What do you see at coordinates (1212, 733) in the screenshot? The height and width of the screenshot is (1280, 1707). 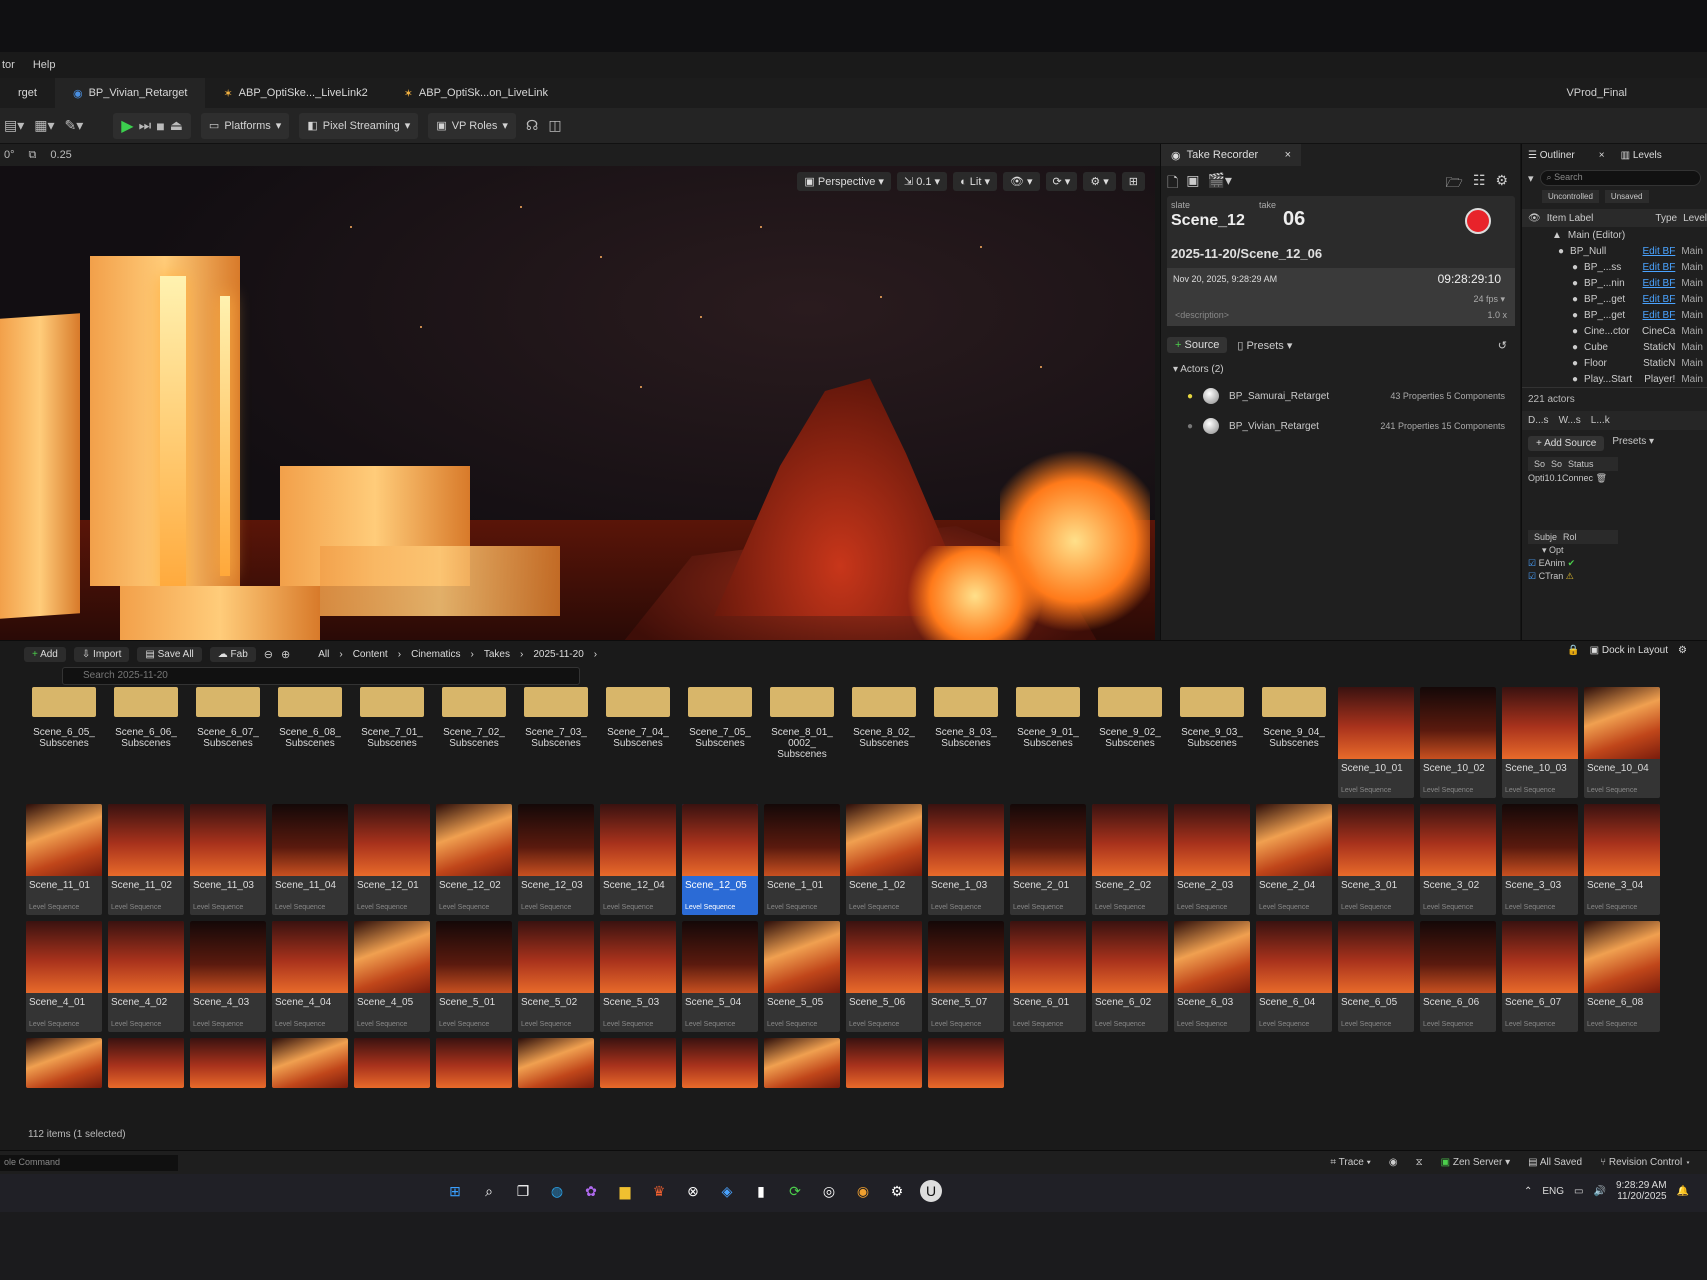 I see `folder-item: Scene_9_03_ Subscenes` at bounding box center [1212, 733].